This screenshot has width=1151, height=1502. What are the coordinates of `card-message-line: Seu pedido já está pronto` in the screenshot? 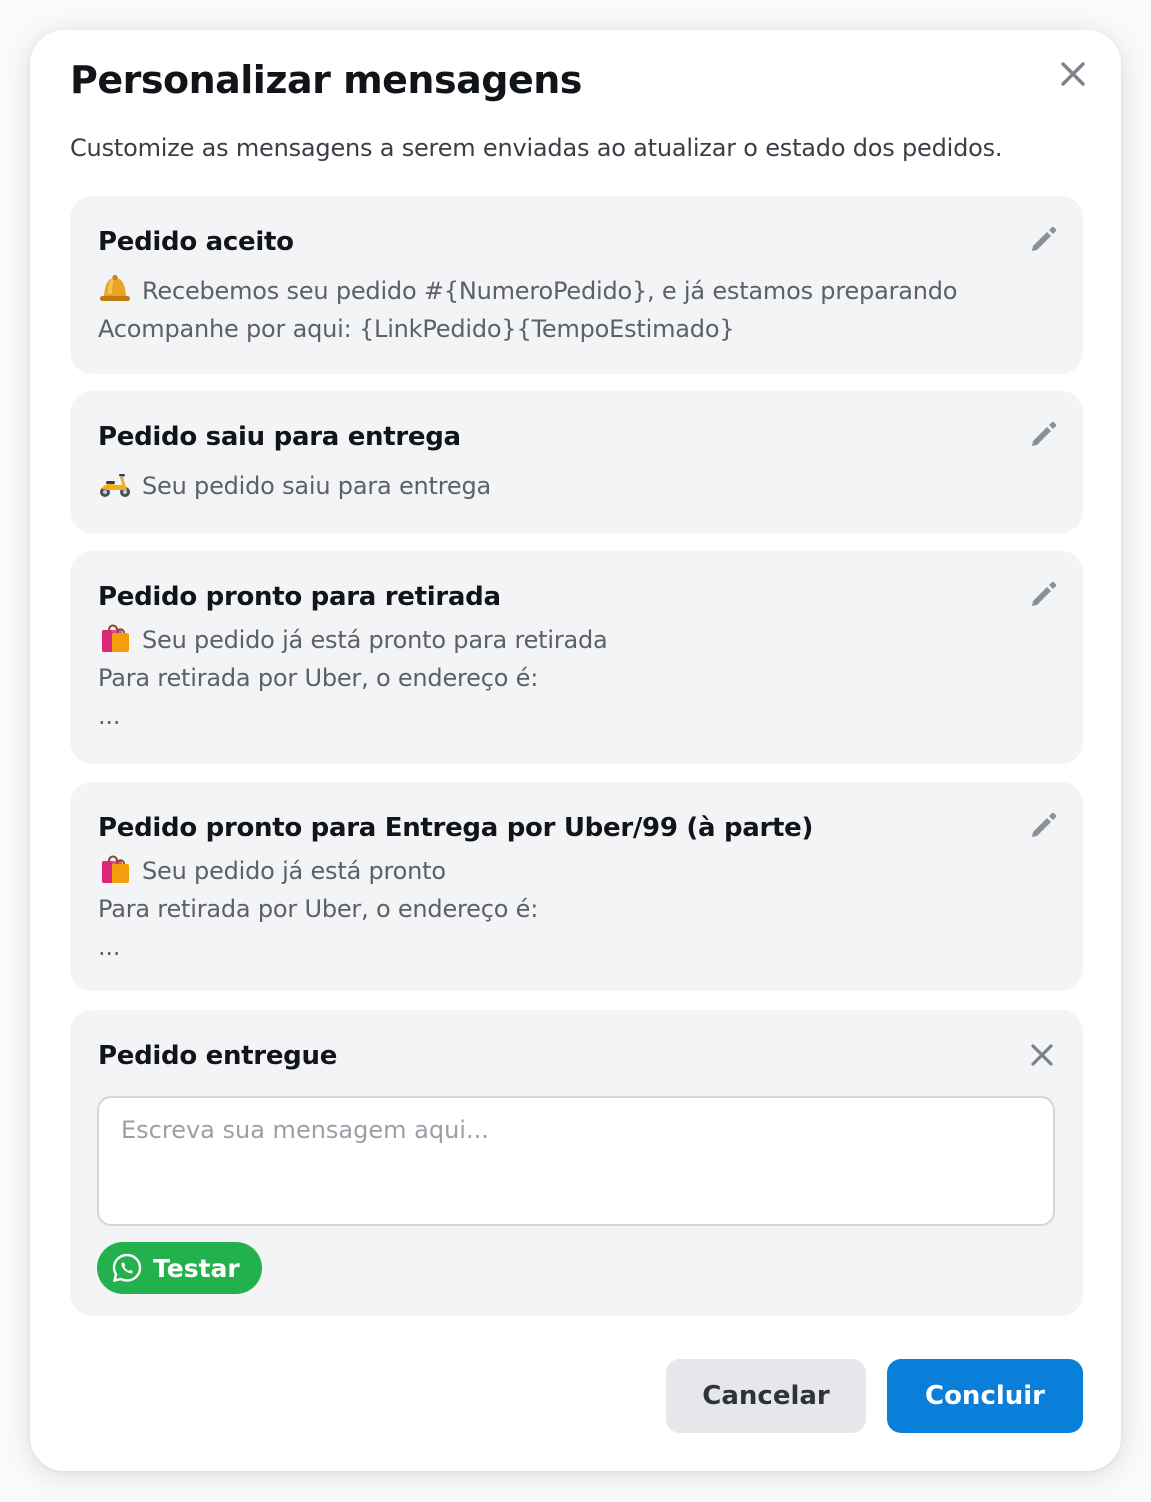 It's located at (294, 871).